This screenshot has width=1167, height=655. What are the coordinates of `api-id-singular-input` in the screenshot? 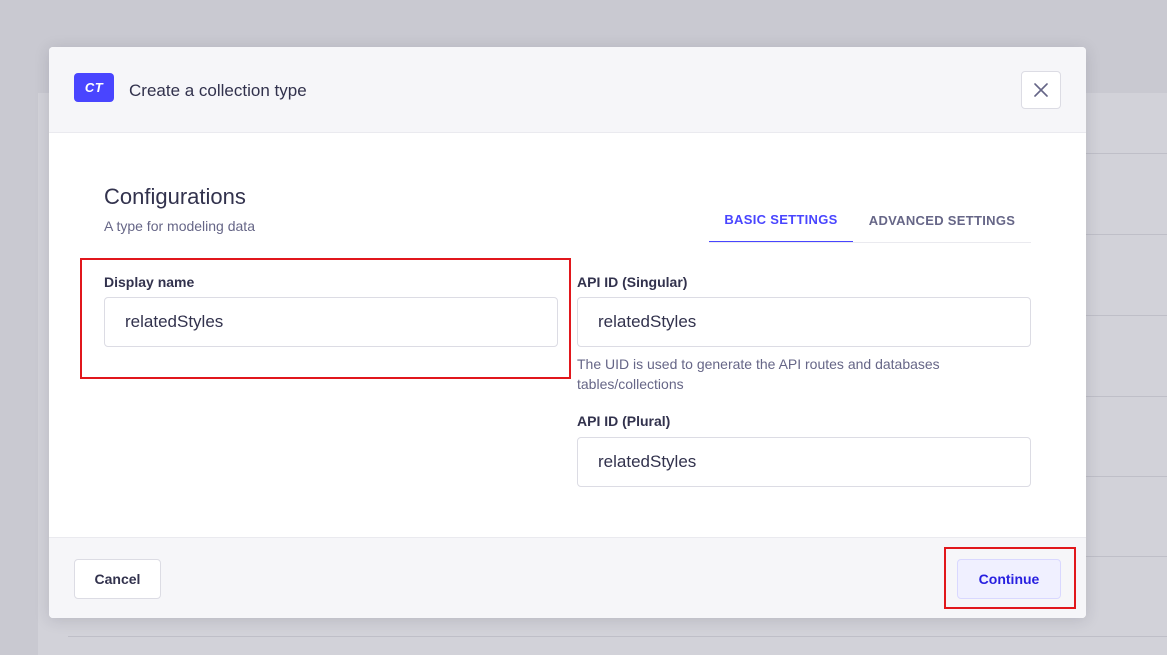 It's located at (804, 322).